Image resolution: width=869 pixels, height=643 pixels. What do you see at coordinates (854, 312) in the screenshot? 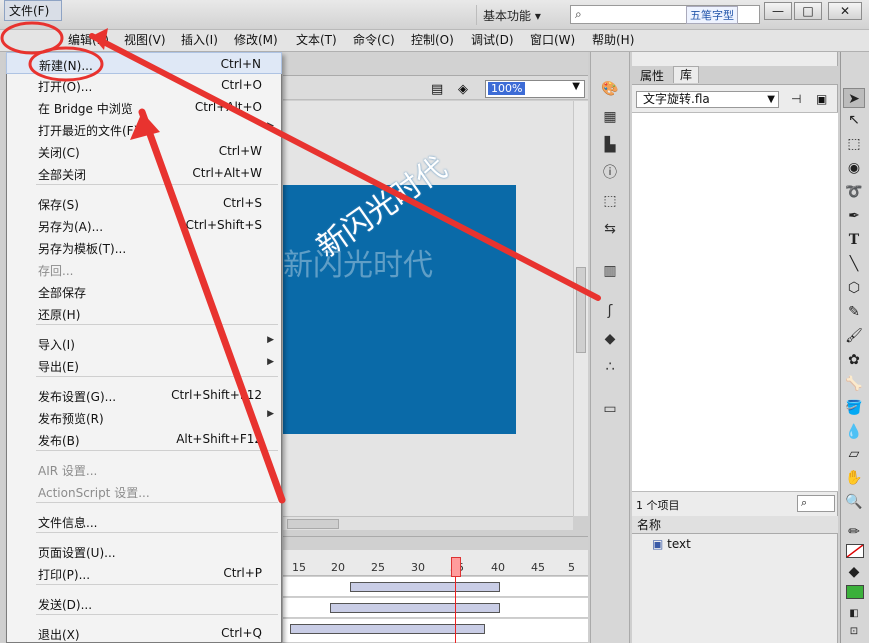
I see `pencil-tool-icon: ✎` at bounding box center [854, 312].